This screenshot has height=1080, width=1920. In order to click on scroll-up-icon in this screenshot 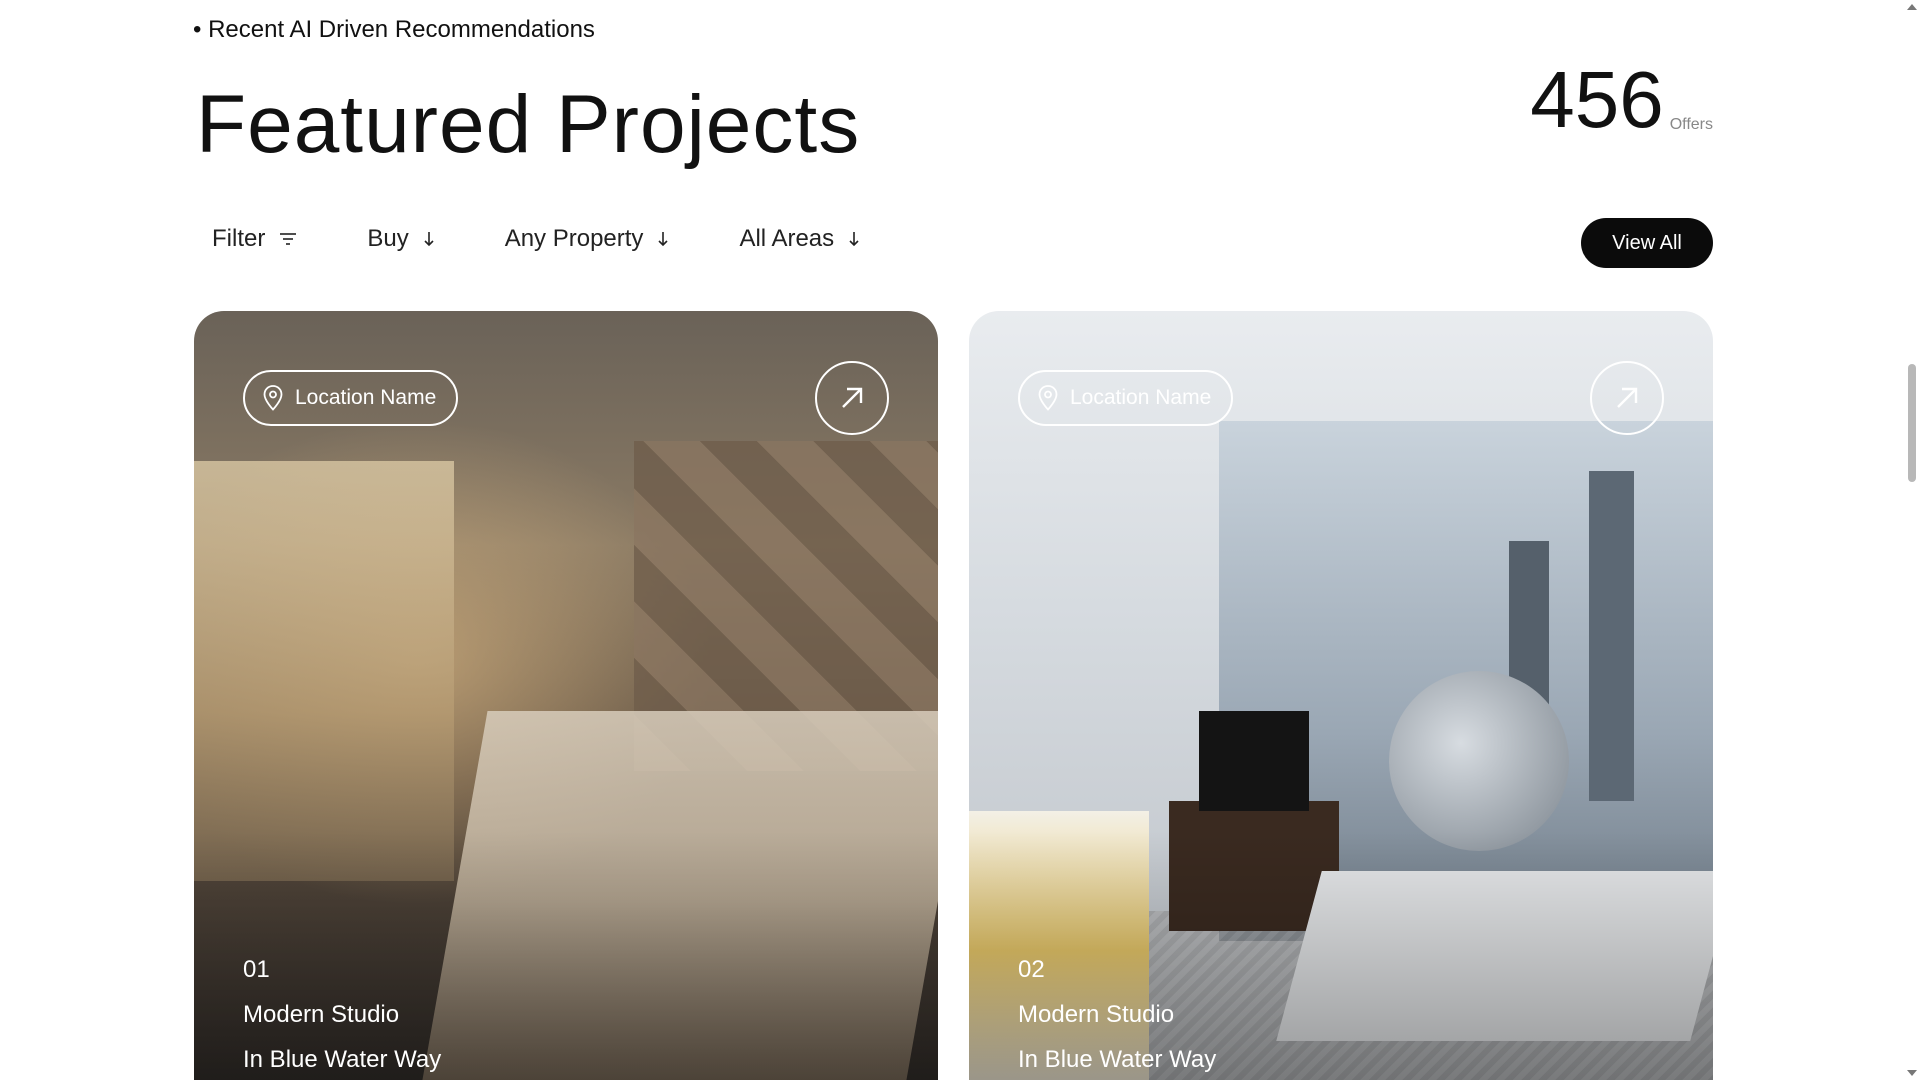, I will do `click(1912, 7)`.